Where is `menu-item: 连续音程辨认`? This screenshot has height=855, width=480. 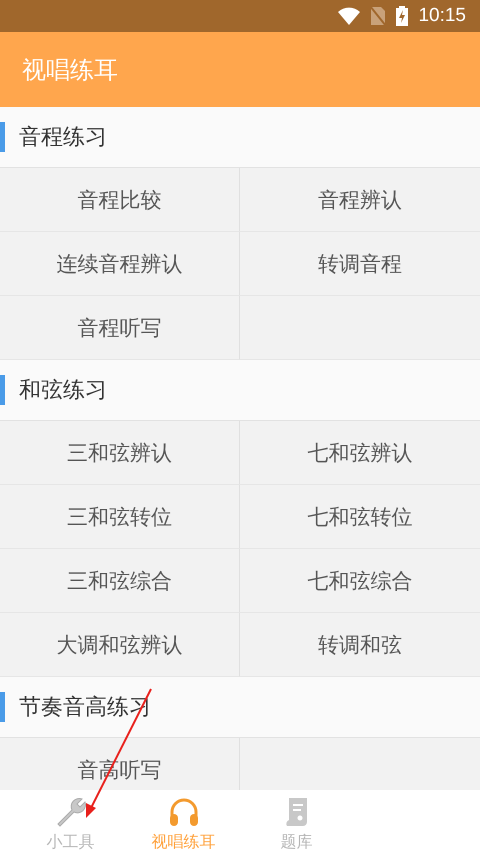 menu-item: 连续音程辨认 is located at coordinates (120, 264).